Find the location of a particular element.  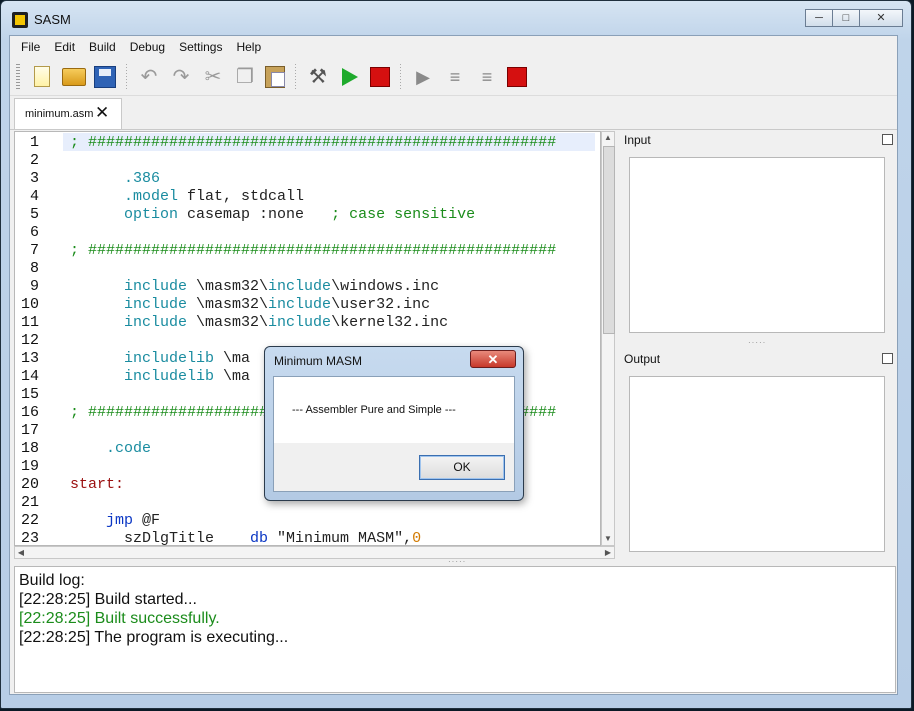

line-number: 6 is located at coordinates (34, 232).